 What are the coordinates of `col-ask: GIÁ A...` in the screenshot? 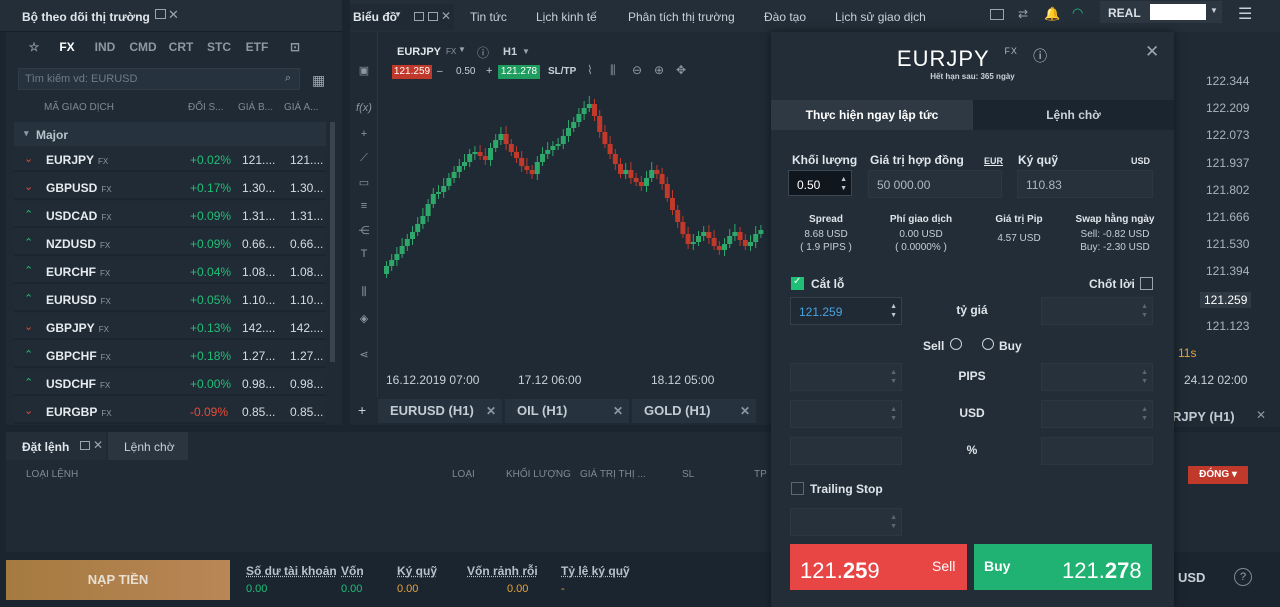 It's located at (301, 107).